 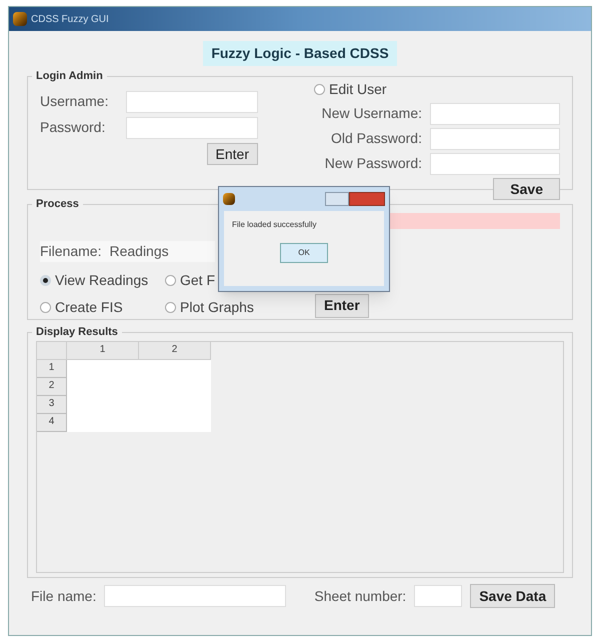 What do you see at coordinates (360, 596) in the screenshot?
I see `field-label: Sheet number:` at bounding box center [360, 596].